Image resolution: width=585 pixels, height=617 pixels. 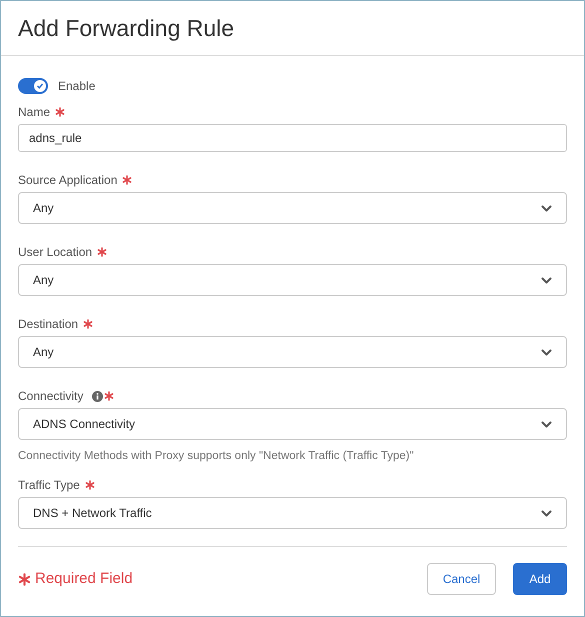 I want to click on required-icon, so click(x=24, y=579).